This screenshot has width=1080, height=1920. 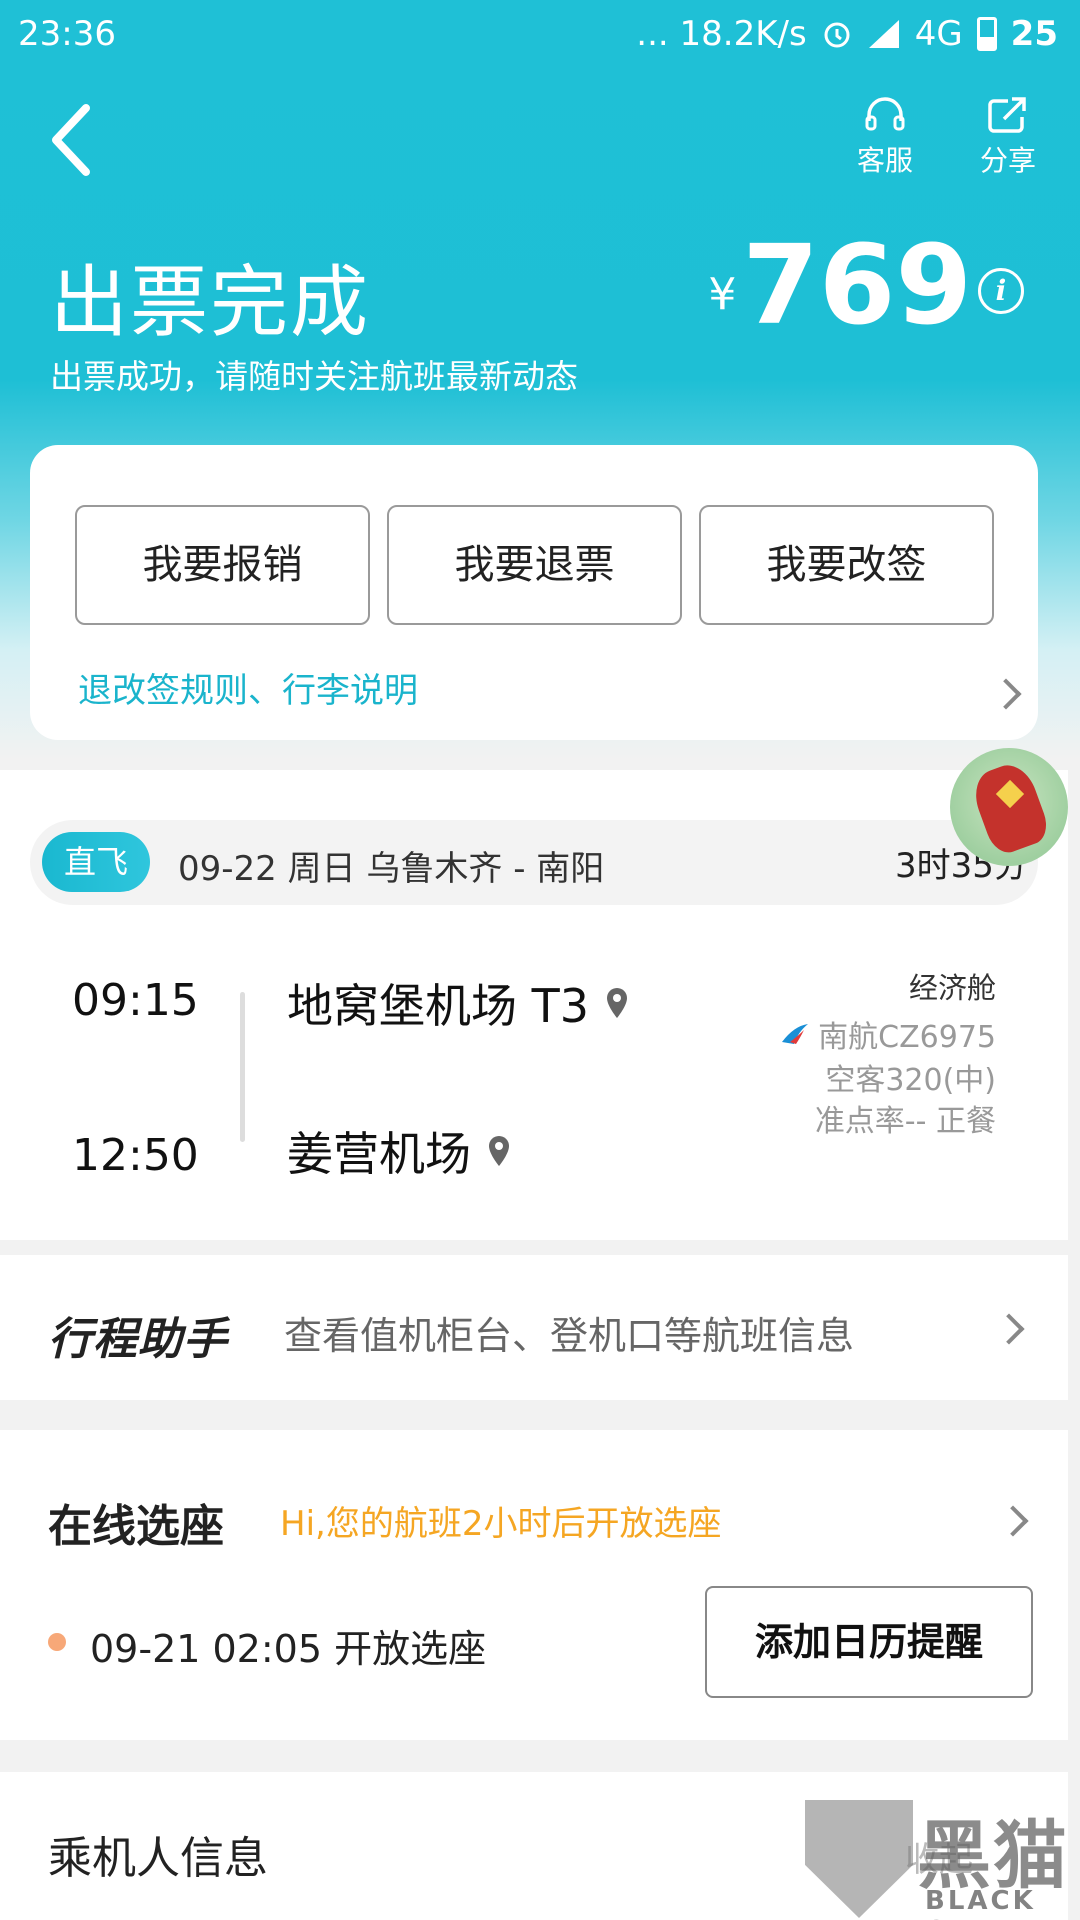 I want to click on price-amount: 769, so click(x=857, y=285).